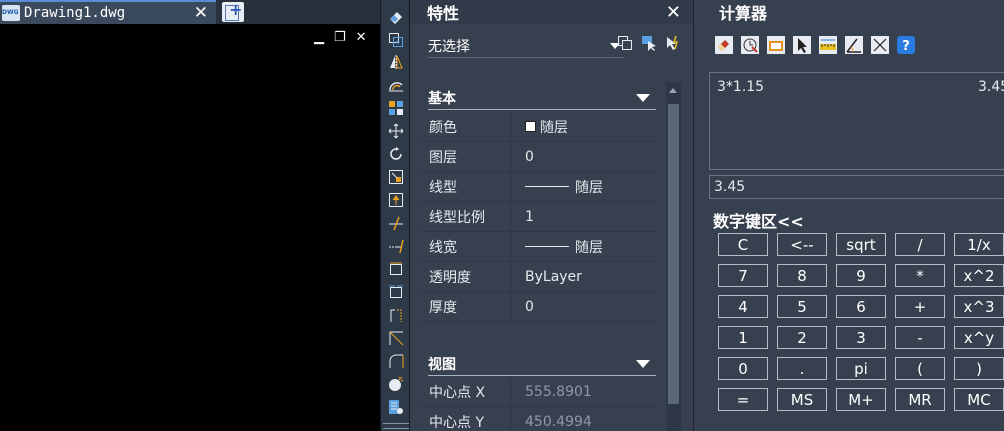 This screenshot has height=431, width=1004. What do you see at coordinates (396, 426) in the screenshot?
I see `toolbar-grip` at bounding box center [396, 426].